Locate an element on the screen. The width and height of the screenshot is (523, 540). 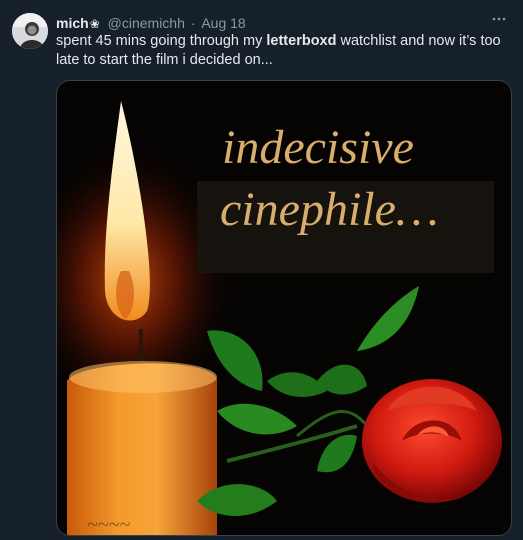
avatar-image is located at coordinates (30, 31).